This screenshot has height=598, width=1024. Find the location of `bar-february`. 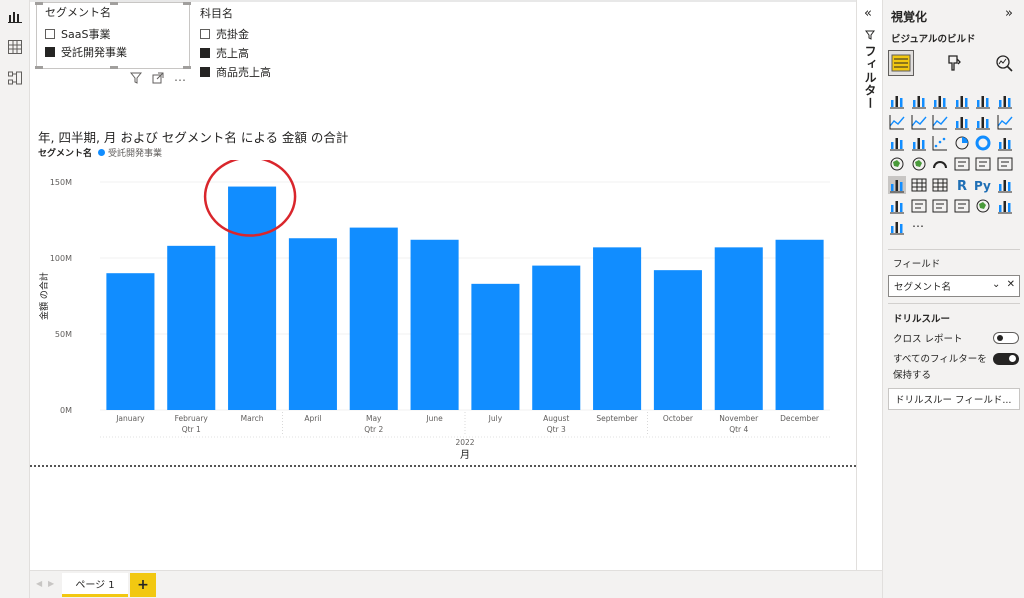

bar-february is located at coordinates (191, 327).